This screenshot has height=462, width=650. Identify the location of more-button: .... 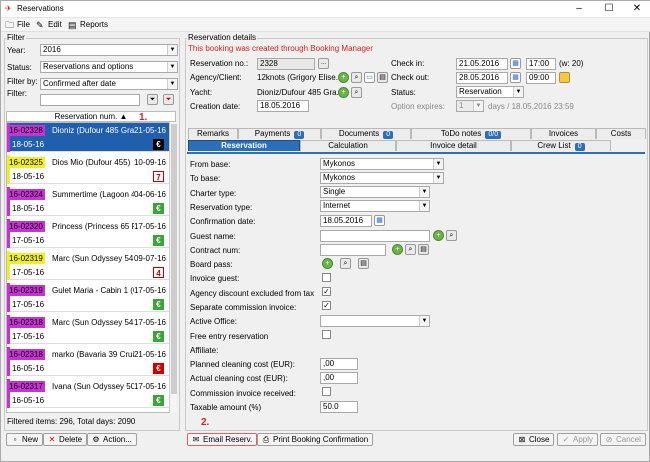
(323, 63).